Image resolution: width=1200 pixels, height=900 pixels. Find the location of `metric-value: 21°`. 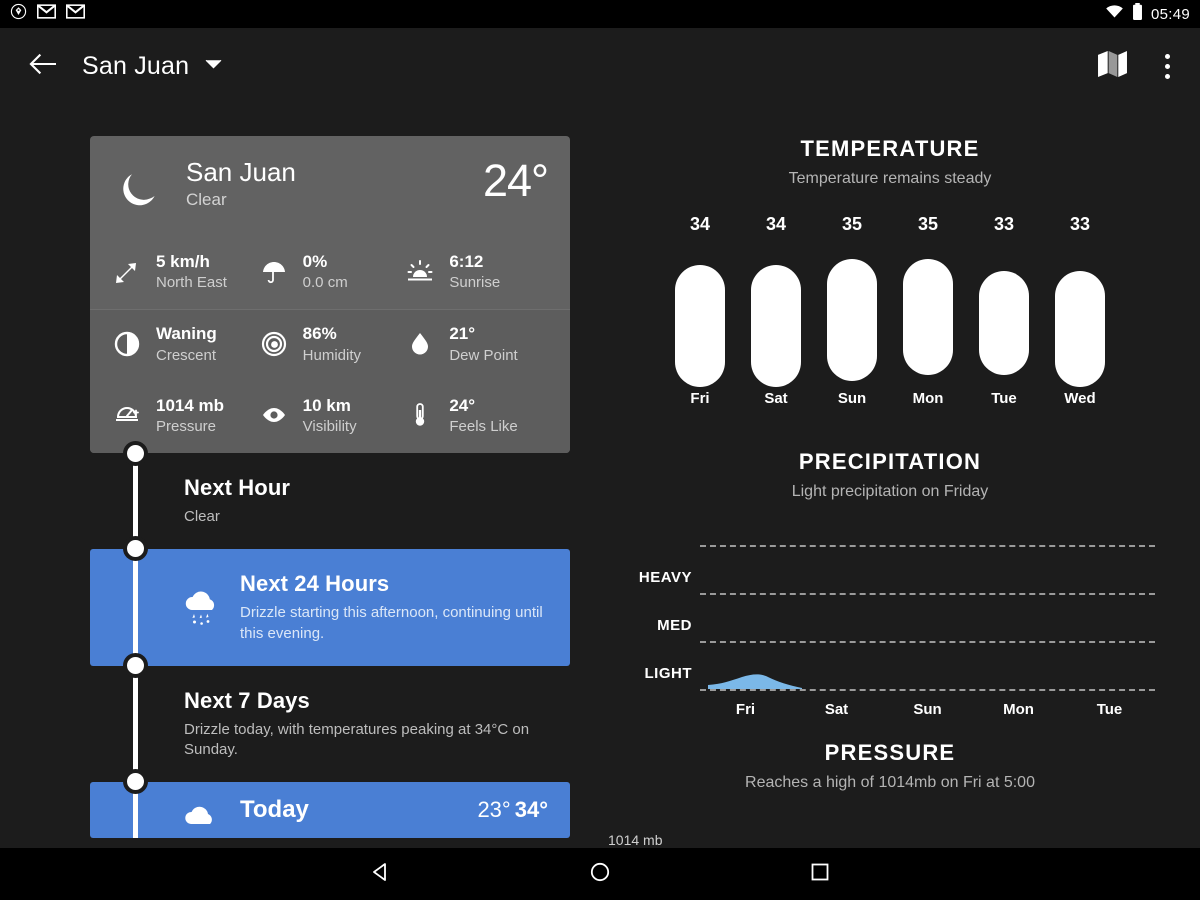

metric-value: 21° is located at coordinates (462, 334).